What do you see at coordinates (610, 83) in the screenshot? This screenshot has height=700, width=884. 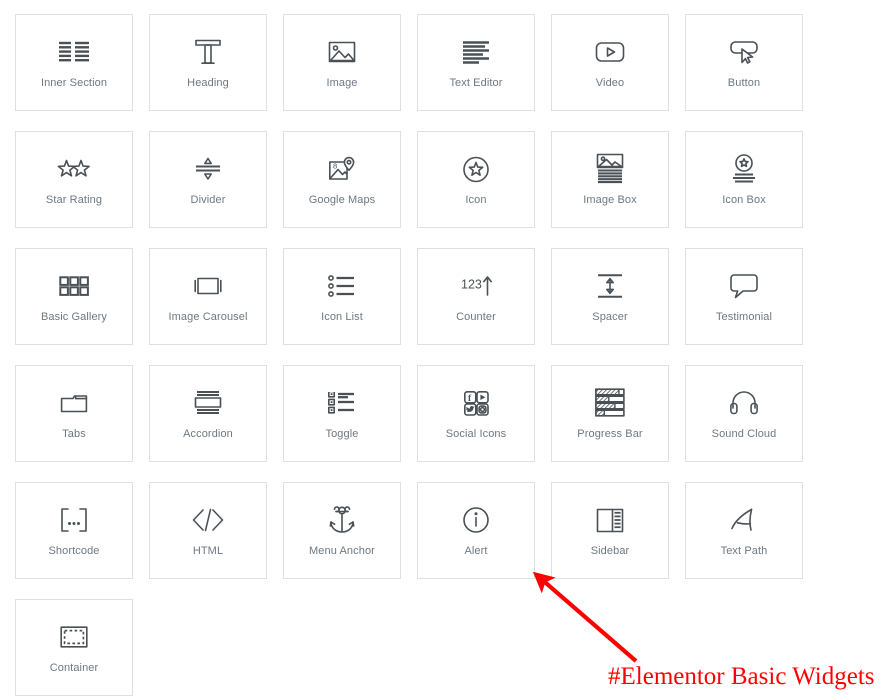 I see `widget-label: Video` at bounding box center [610, 83].